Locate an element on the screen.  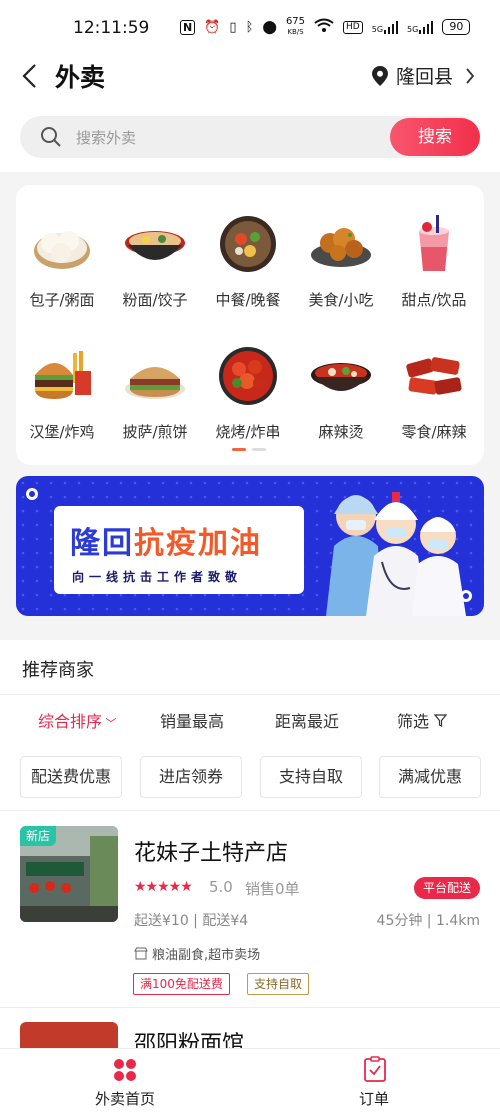
category-label: 披萨/煎饼 is located at coordinates (155, 432).